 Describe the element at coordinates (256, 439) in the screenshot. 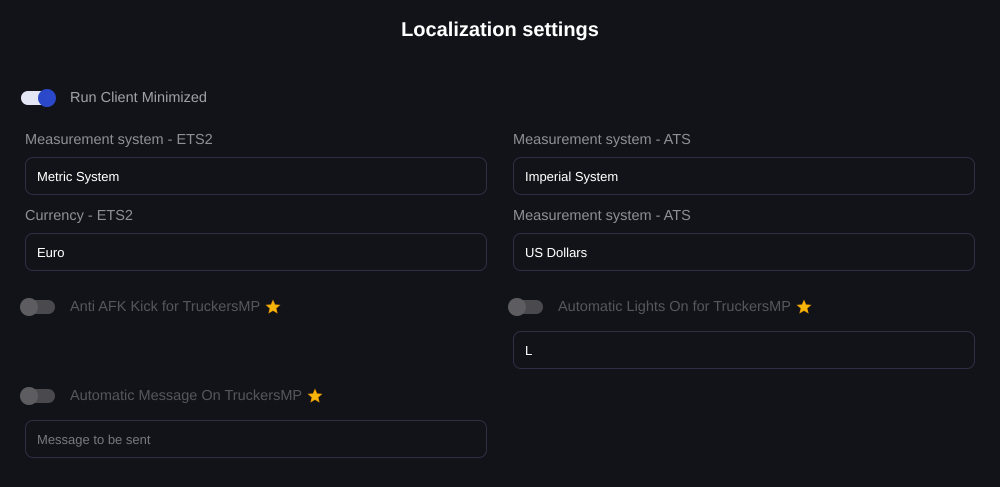

I see `input-field: Message to be sent` at that location.